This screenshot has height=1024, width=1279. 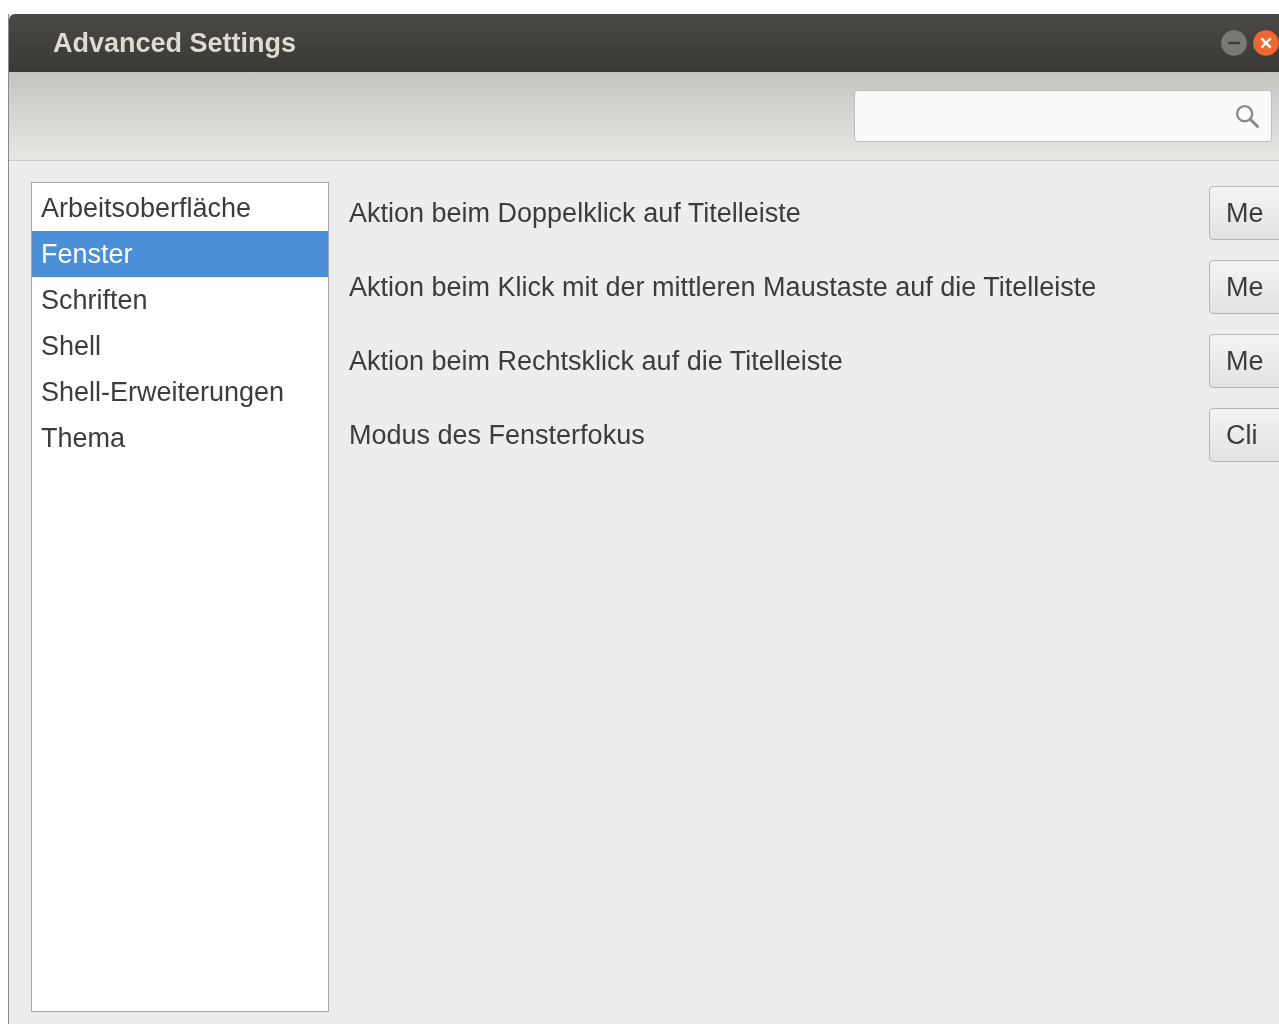 I want to click on sidebar-item: Arbeitsoberfläche, so click(x=180, y=208).